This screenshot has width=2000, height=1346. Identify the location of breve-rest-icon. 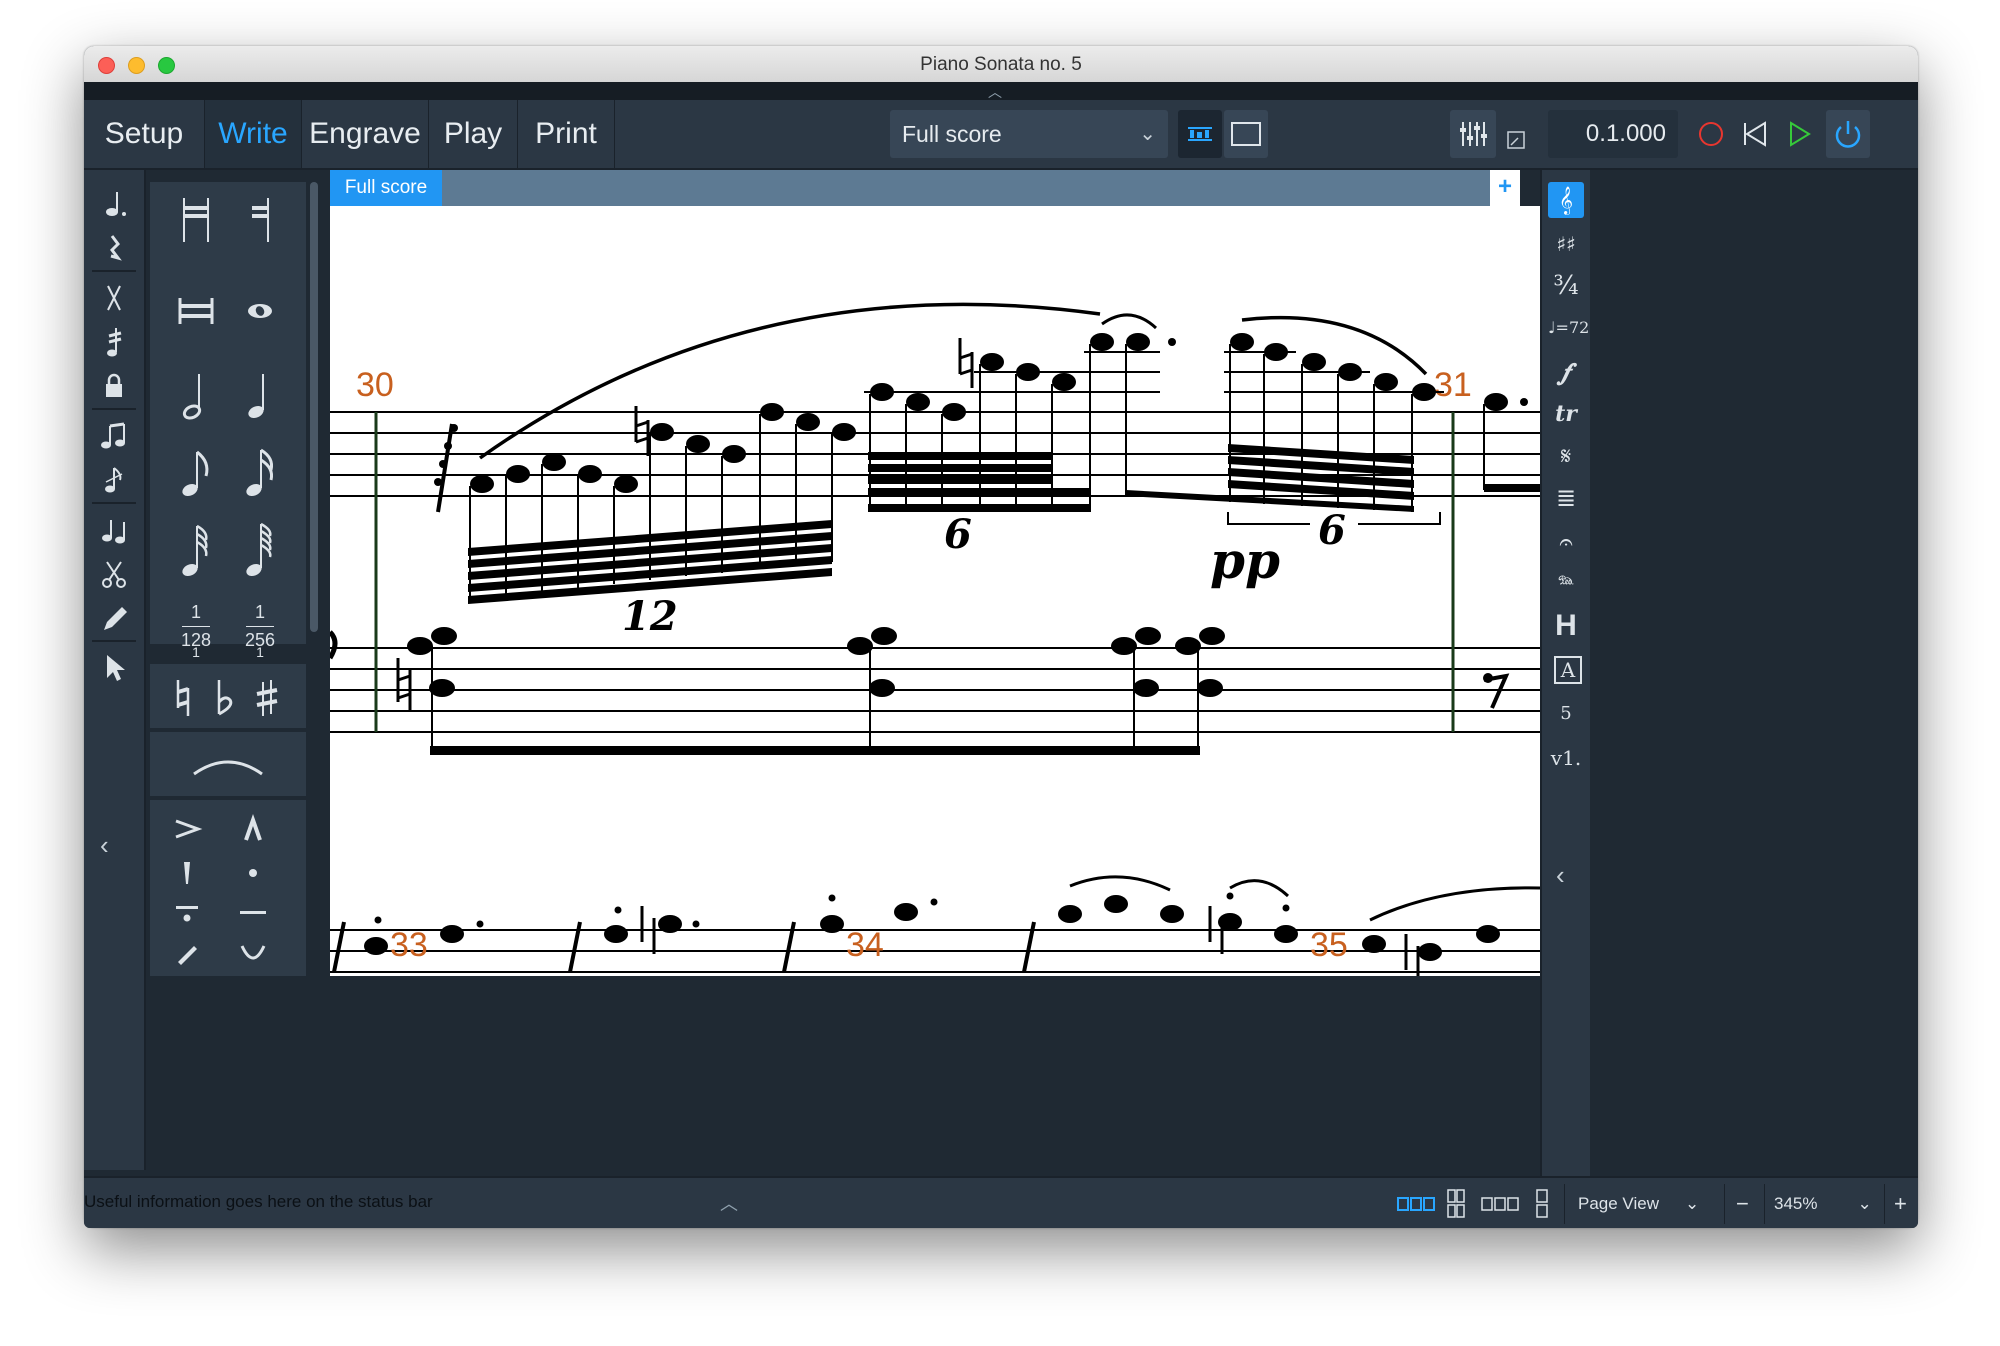
(196, 222).